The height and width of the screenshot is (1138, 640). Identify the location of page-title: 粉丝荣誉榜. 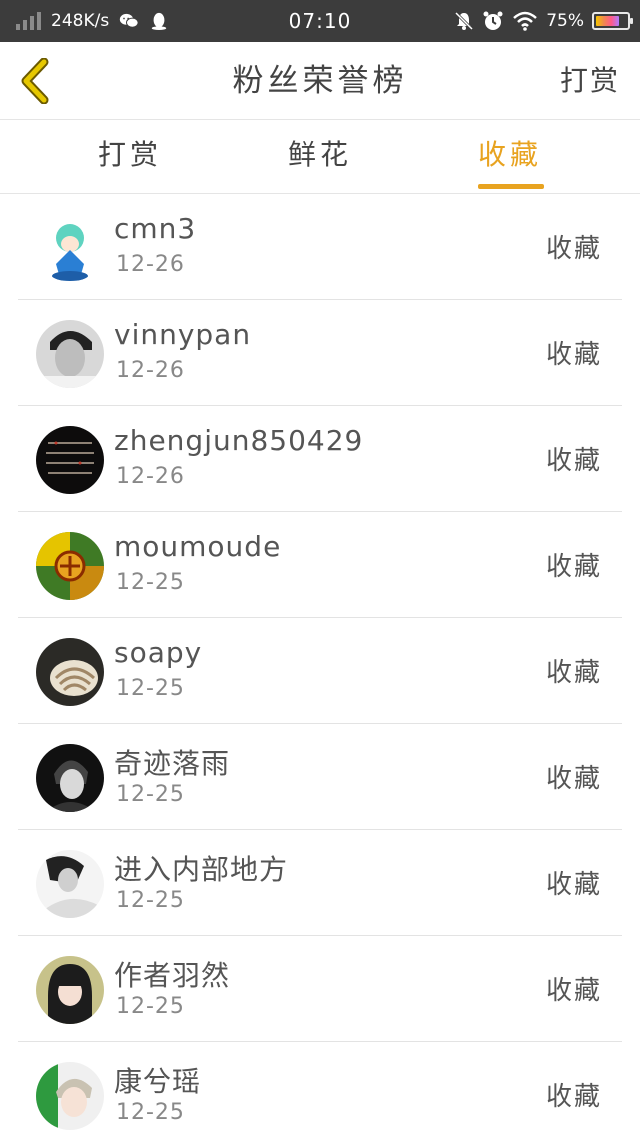
(320, 81).